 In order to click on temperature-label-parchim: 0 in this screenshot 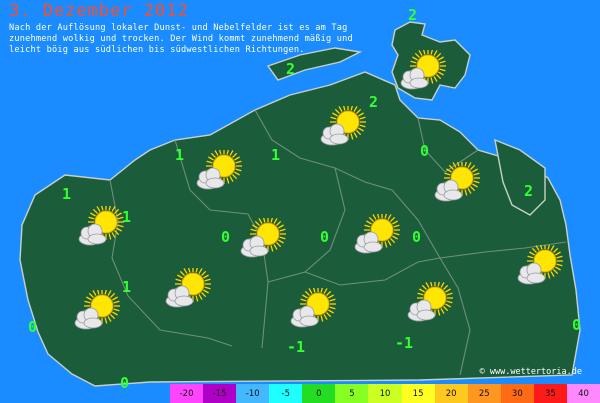, I will do `click(33, 327)`.